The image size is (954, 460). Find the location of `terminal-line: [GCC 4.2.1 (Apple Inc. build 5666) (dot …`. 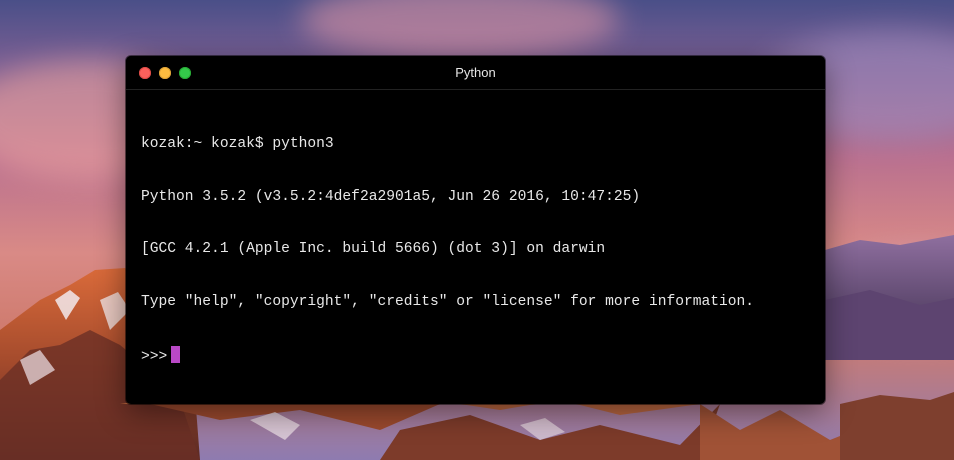

terminal-line: [GCC 4.2.1 (Apple Inc. build 5666) (dot … is located at coordinates (373, 249).